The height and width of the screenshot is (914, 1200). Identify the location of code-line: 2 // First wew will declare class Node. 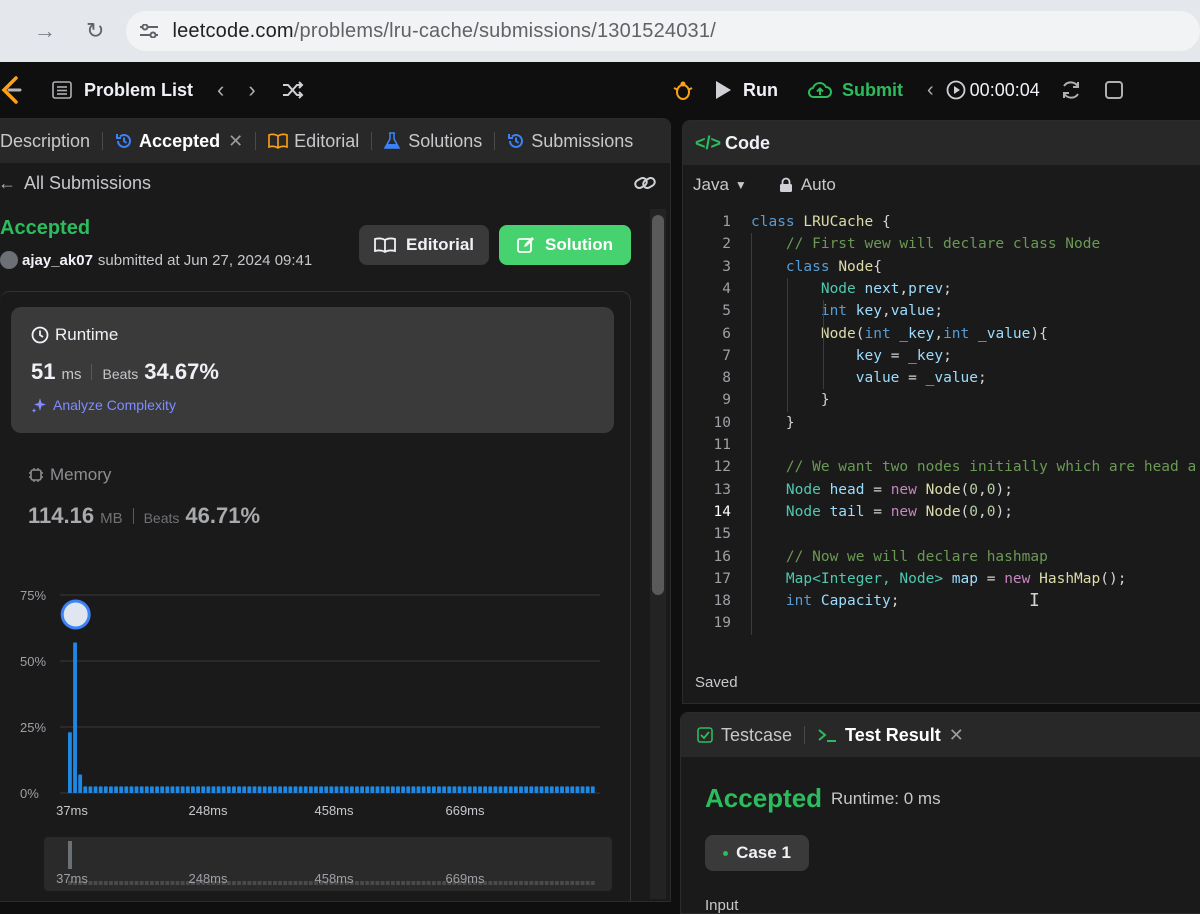
(941, 244).